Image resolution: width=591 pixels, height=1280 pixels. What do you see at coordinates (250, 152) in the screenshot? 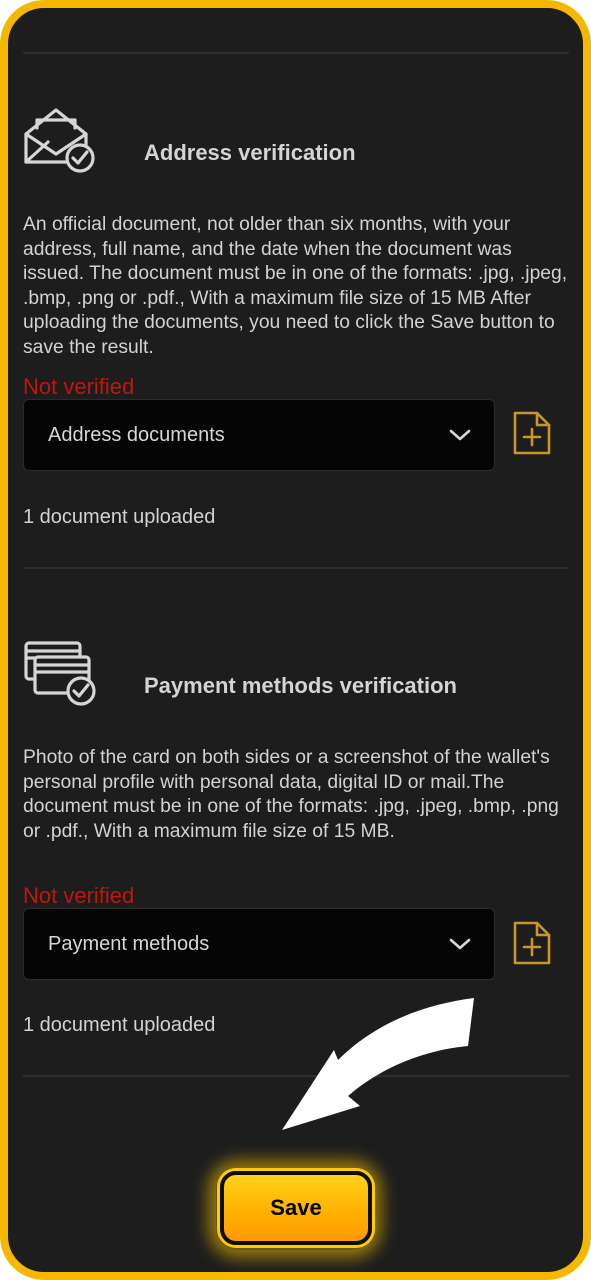
I see `section-title: Address verification` at bounding box center [250, 152].